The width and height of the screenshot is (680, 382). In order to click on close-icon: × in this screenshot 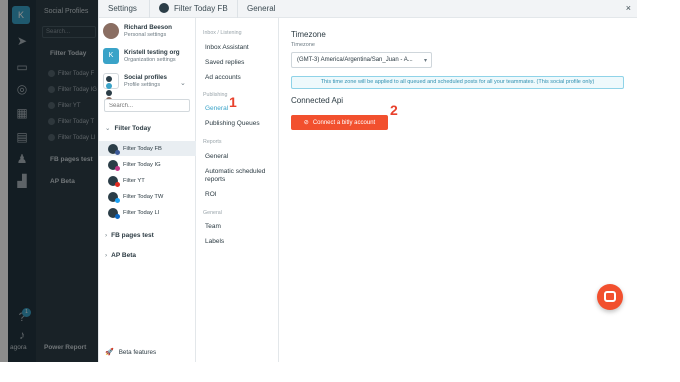, I will do `click(628, 8)`.